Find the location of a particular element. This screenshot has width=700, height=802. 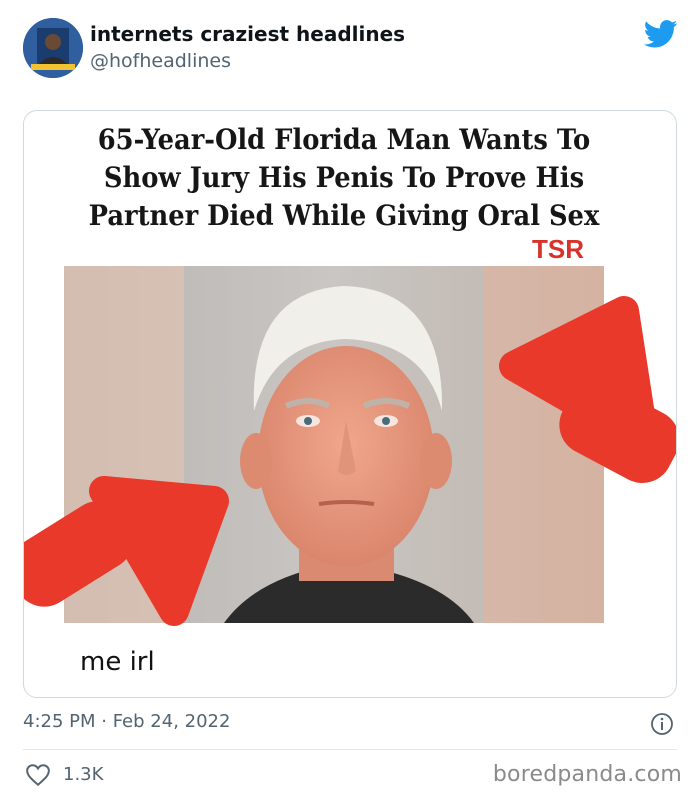

watermark: boredpanda.com is located at coordinates (587, 774).